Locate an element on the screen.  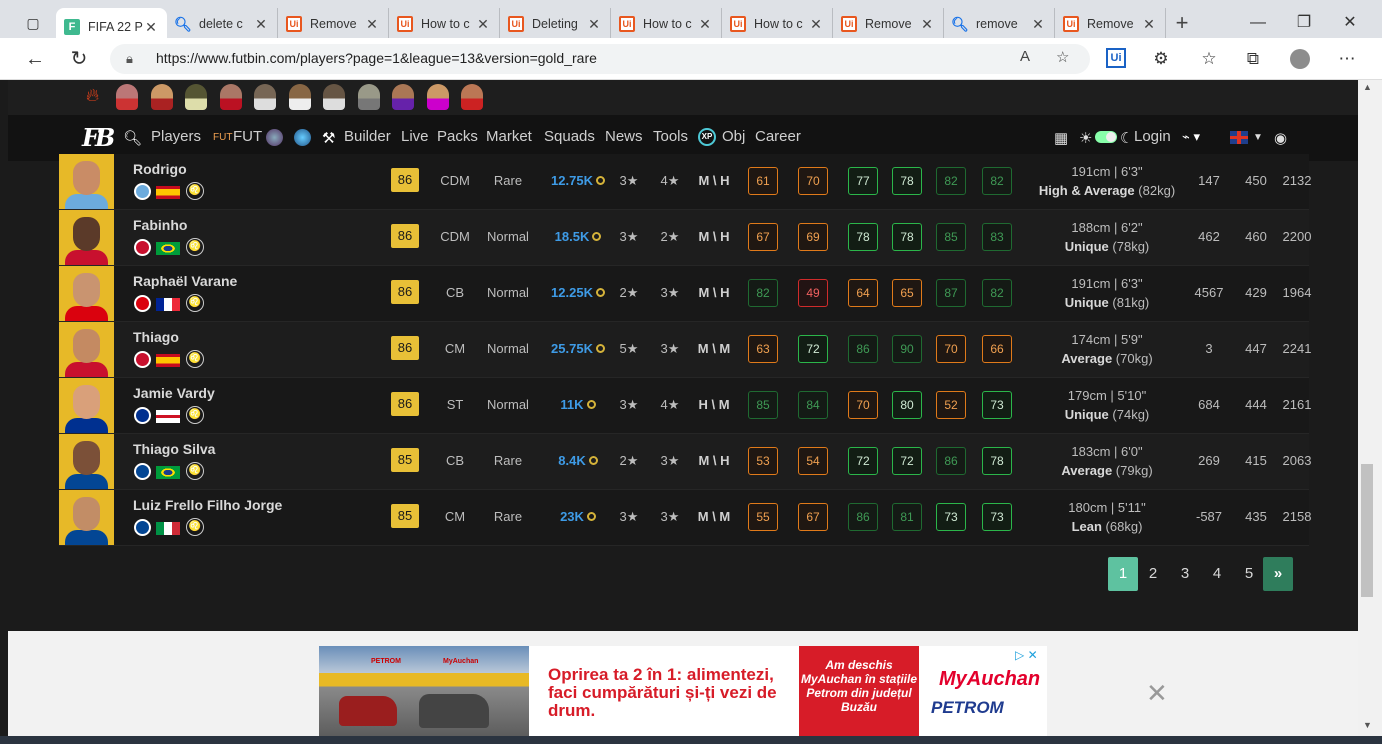
player-name: Jamie Vardy is located at coordinates (174, 393).